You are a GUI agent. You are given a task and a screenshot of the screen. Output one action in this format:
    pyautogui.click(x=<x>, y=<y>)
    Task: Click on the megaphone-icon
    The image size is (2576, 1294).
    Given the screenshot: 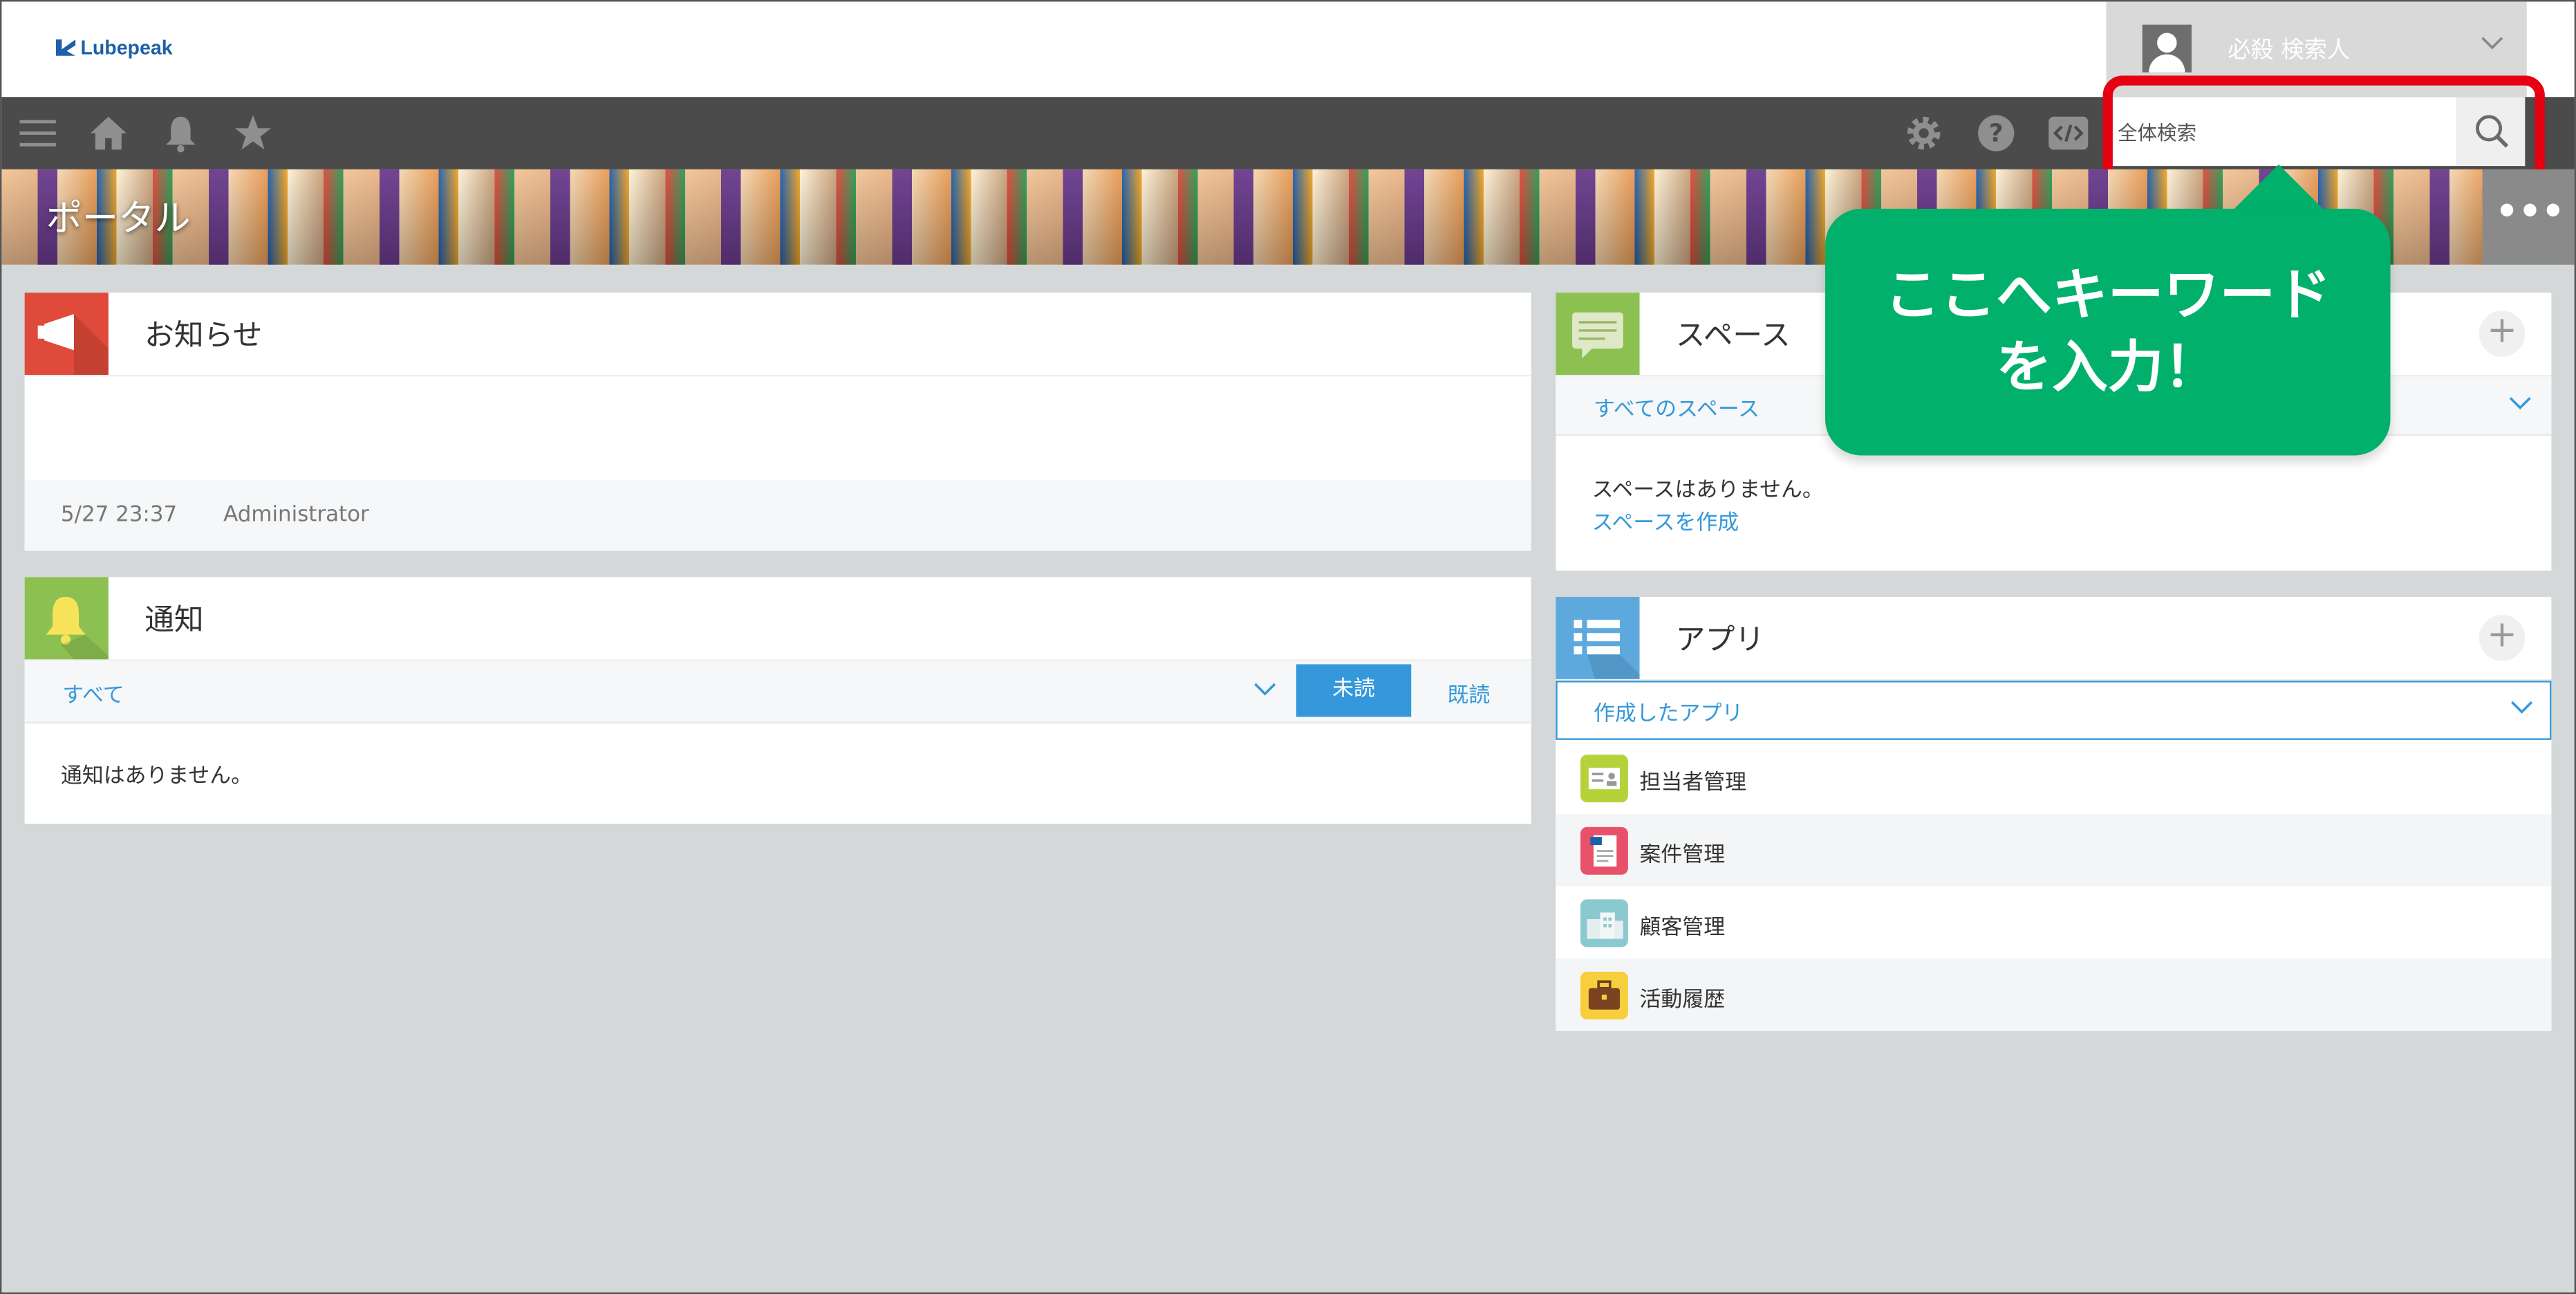 What is the action you would take?
    pyautogui.click(x=66, y=334)
    